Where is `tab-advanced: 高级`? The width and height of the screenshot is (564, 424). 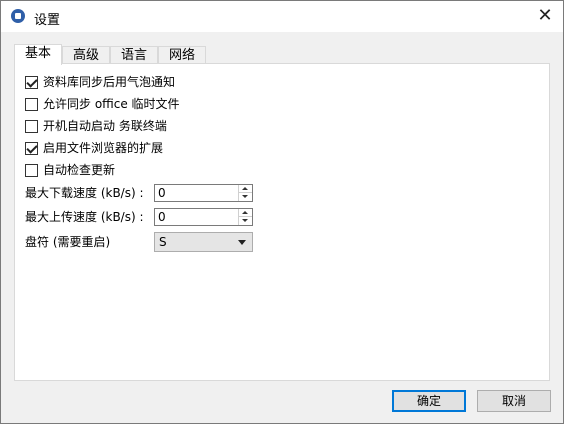
tab-advanced: 高级 is located at coordinates (86, 55).